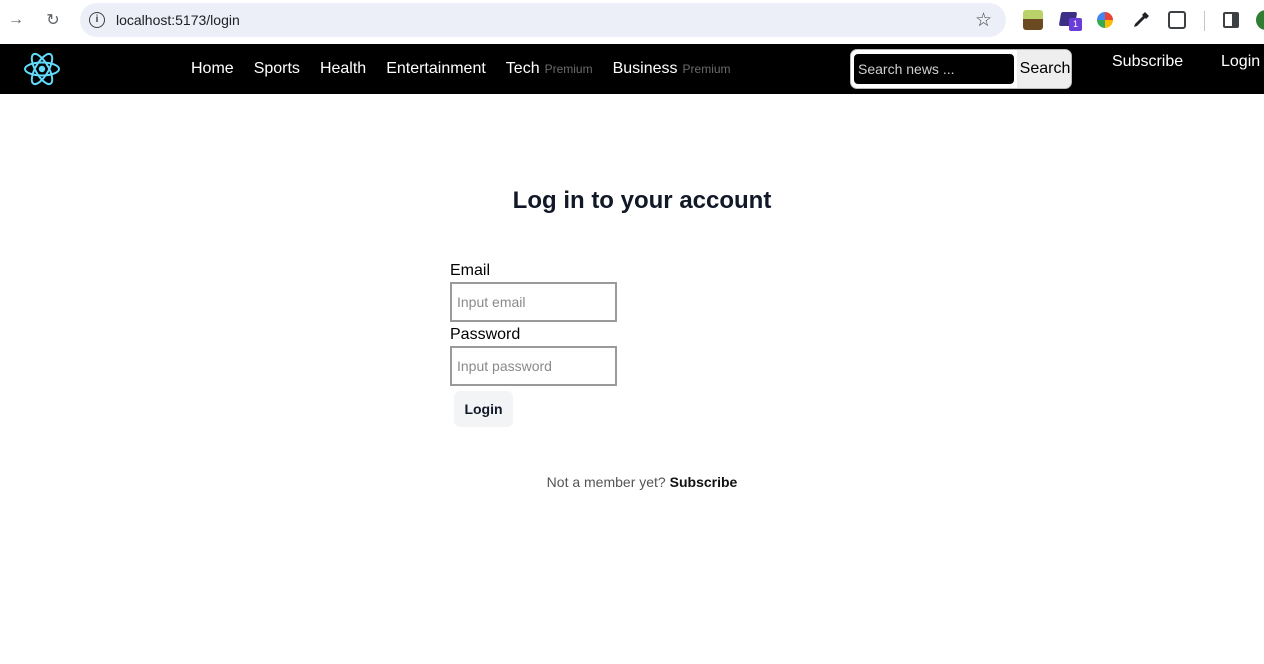 This screenshot has height=664, width=1264. What do you see at coordinates (343, 69) in the screenshot?
I see `nav-link-health: Health` at bounding box center [343, 69].